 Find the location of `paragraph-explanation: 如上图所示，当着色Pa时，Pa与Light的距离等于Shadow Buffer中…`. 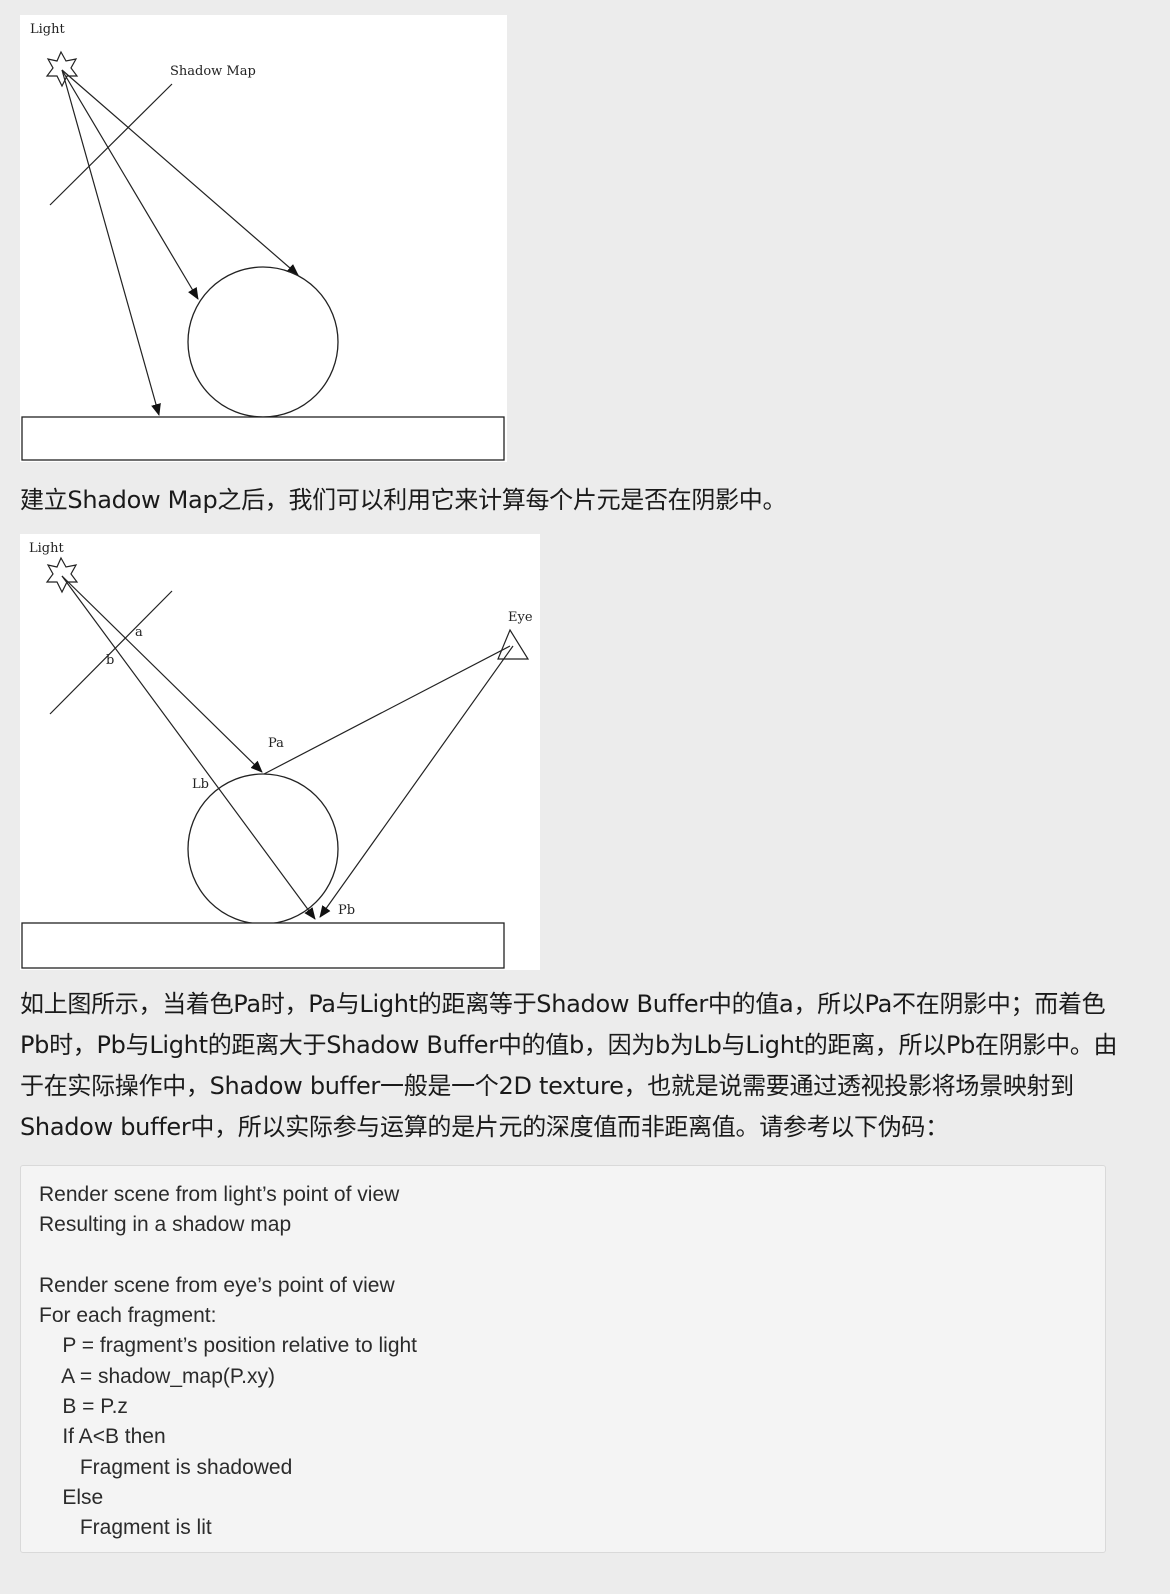

paragraph-explanation: 如上图所示，当着色Pa时，Pa与Light的距离等于Shadow Buffer中… is located at coordinates (570, 1066).